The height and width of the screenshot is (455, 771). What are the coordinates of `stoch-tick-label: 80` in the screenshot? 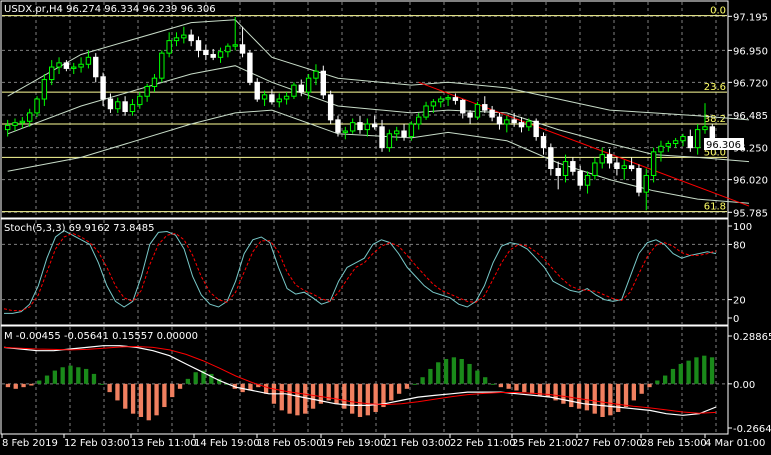 It's located at (739, 245).